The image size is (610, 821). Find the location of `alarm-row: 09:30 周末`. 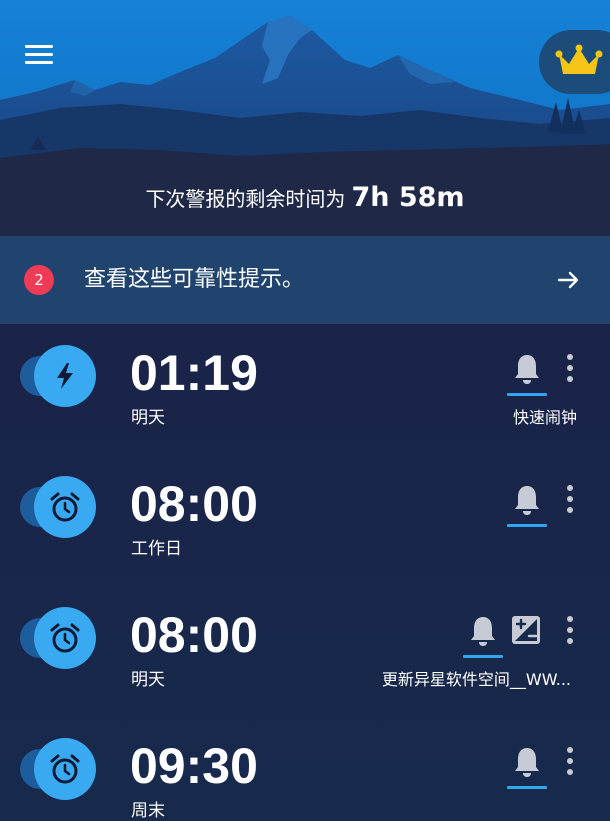

alarm-row: 09:30 周末 is located at coordinates (305, 769).